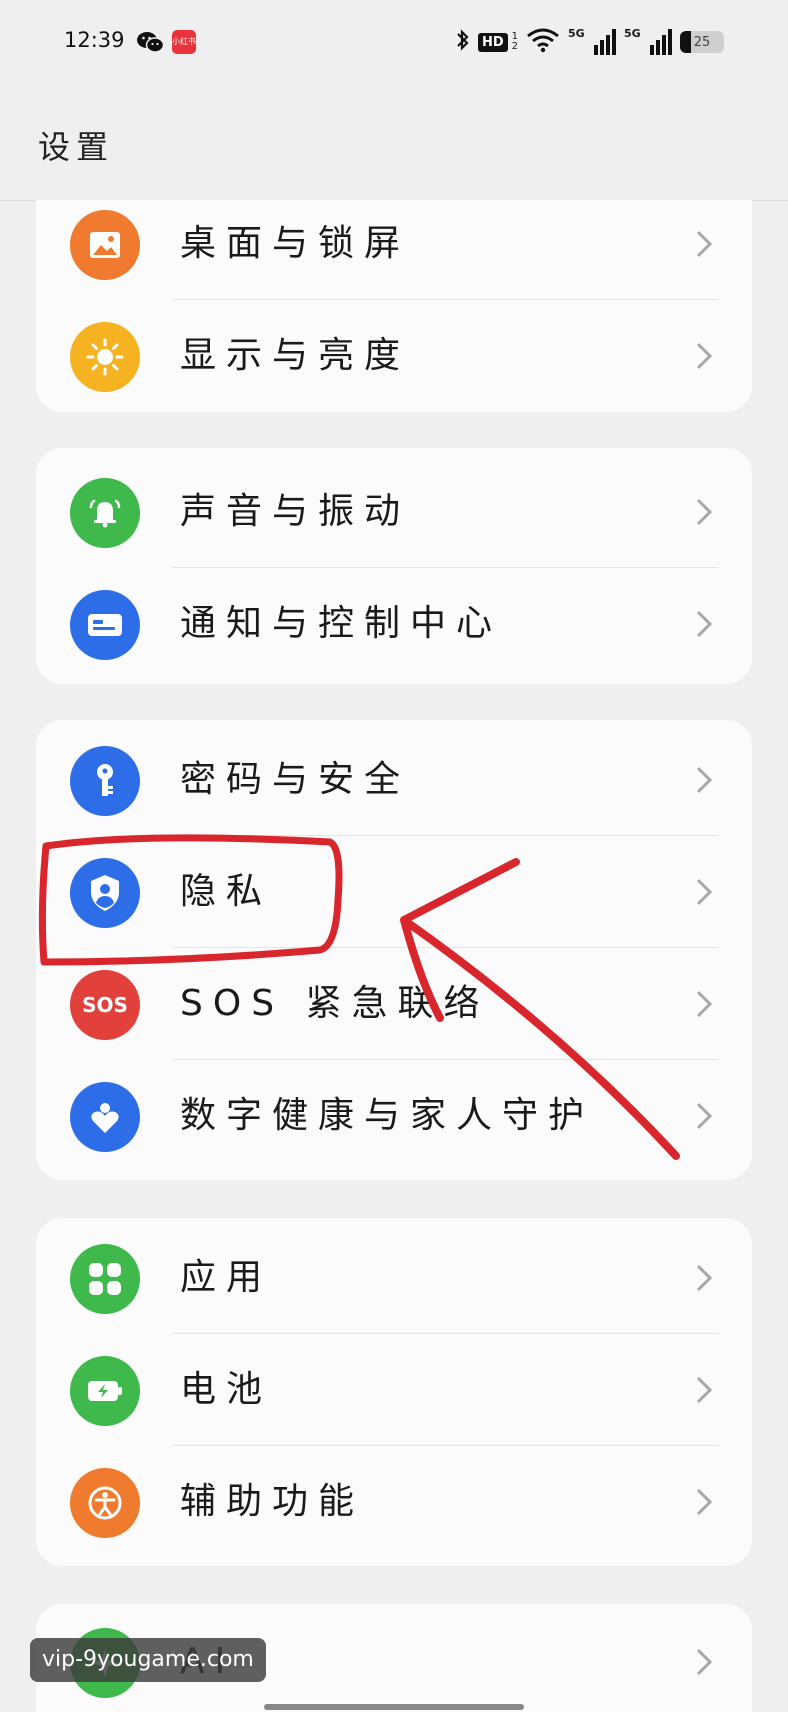 The height and width of the screenshot is (1712, 788). What do you see at coordinates (685, 42) in the screenshot?
I see `battery-fill` at bounding box center [685, 42].